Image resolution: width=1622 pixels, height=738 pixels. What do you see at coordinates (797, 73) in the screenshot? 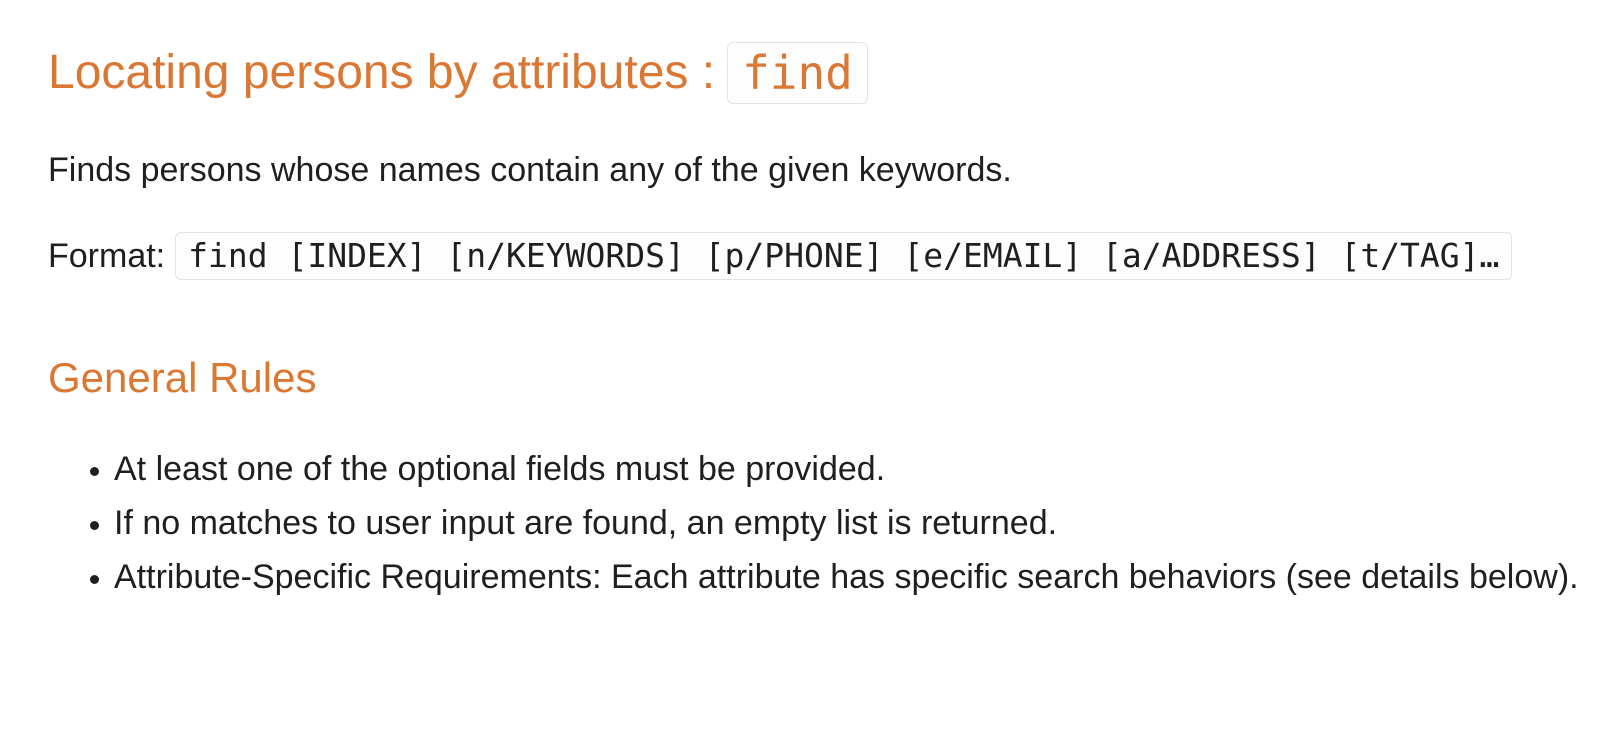
I see `command-code: find` at bounding box center [797, 73].